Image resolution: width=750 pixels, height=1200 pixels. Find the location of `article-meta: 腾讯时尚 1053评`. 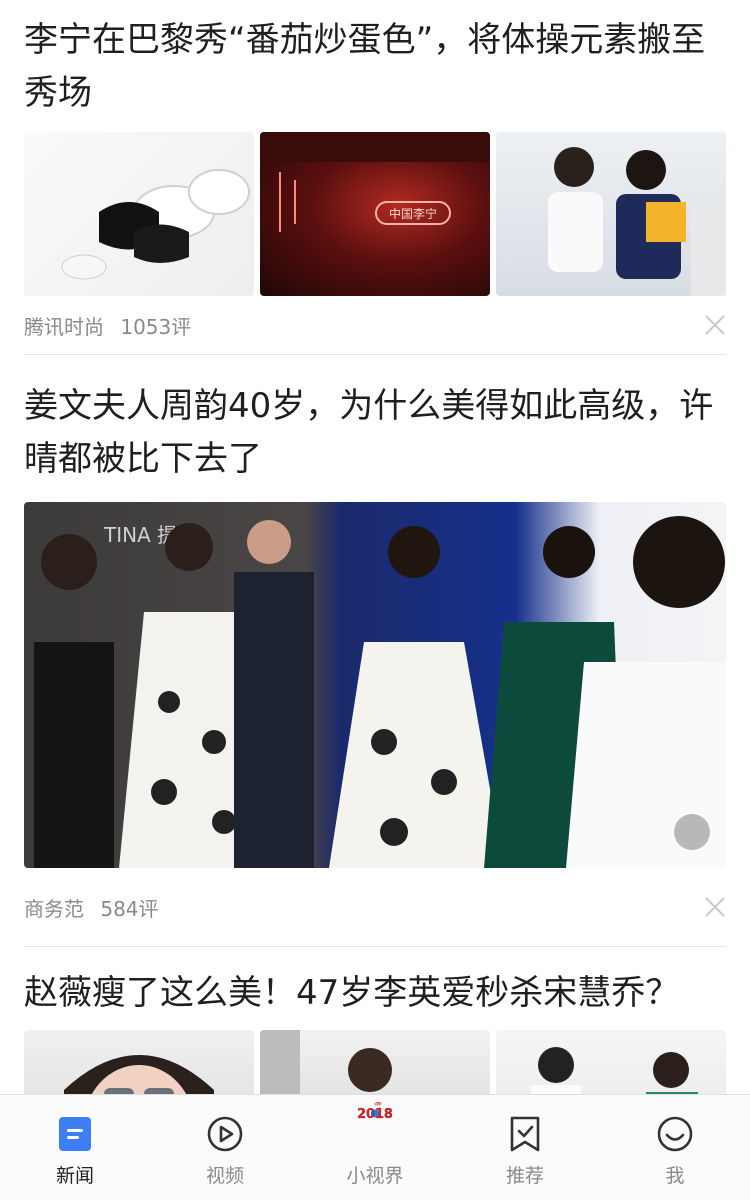

article-meta: 腾讯时尚 1053评 is located at coordinates (375, 325).